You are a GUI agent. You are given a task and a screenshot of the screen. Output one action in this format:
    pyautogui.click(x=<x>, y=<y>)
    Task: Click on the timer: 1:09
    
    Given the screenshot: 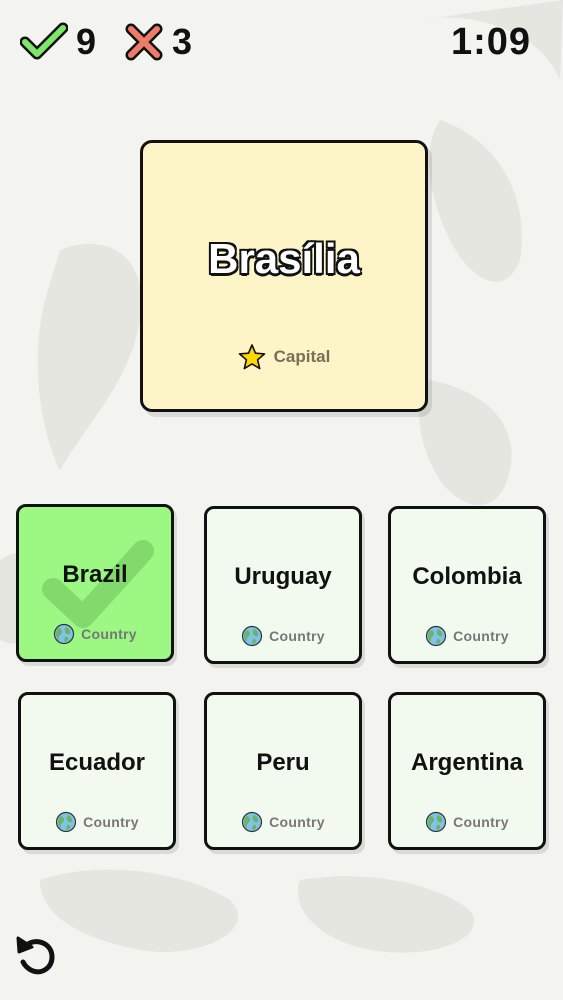 What is the action you would take?
    pyautogui.click(x=490, y=41)
    